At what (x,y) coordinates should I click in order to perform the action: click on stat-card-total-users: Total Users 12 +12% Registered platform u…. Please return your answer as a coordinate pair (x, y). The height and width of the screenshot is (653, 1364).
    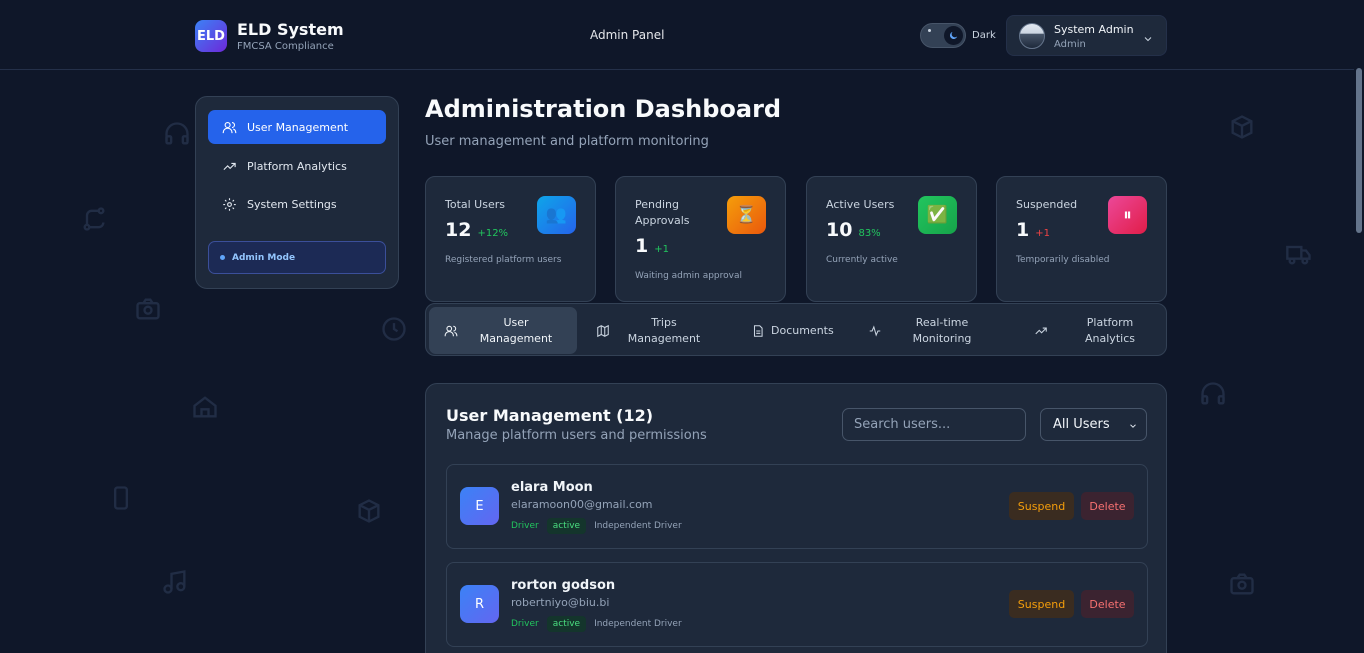
    Looking at the image, I should click on (510, 239).